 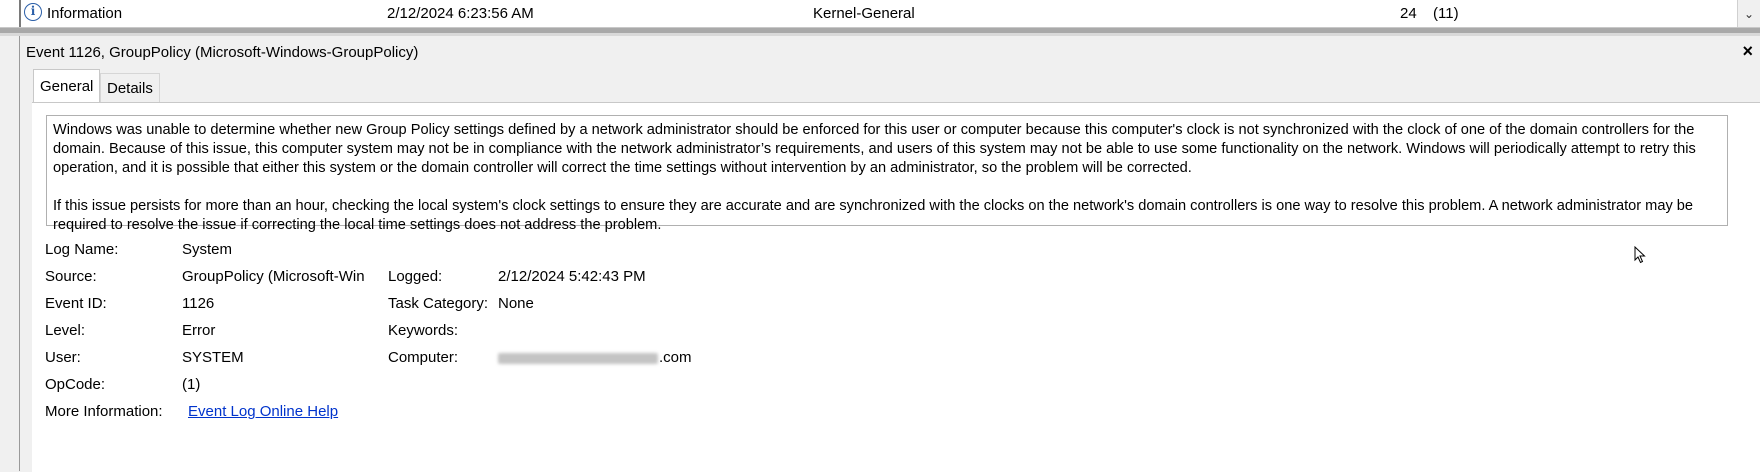 I want to click on computer-value: .com, so click(x=595, y=357).